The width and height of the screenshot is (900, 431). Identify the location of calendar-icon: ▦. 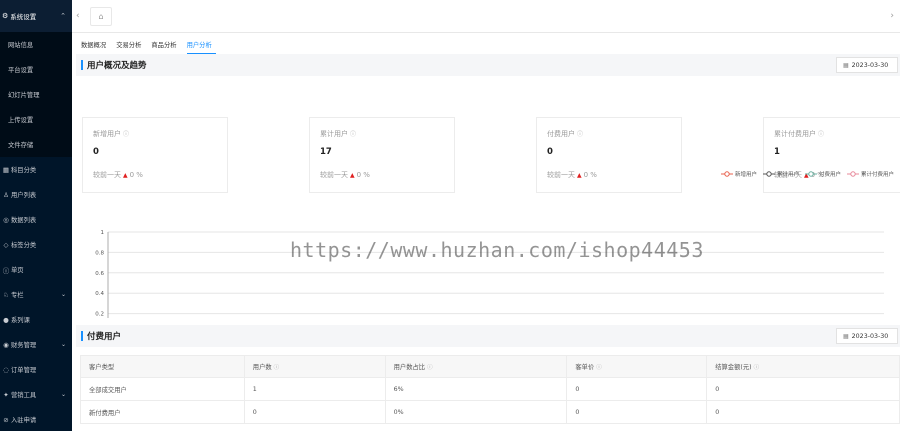
(846, 336).